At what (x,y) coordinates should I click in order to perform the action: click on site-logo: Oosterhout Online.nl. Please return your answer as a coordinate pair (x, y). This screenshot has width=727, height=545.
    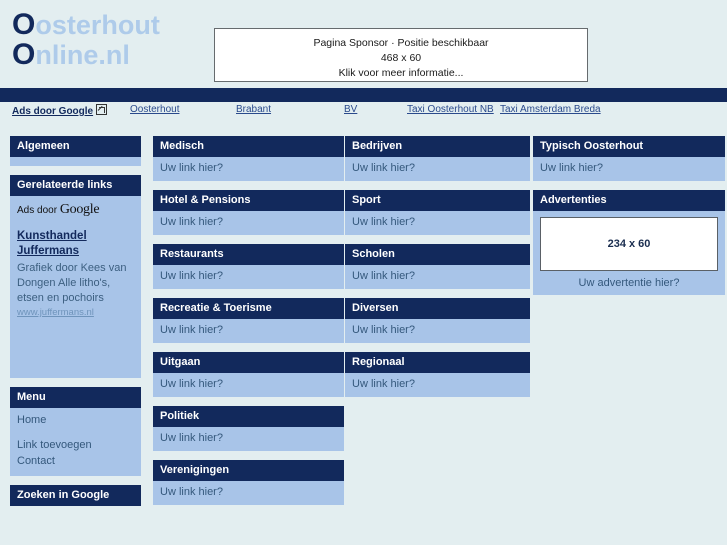
    Looking at the image, I should click on (86, 39).